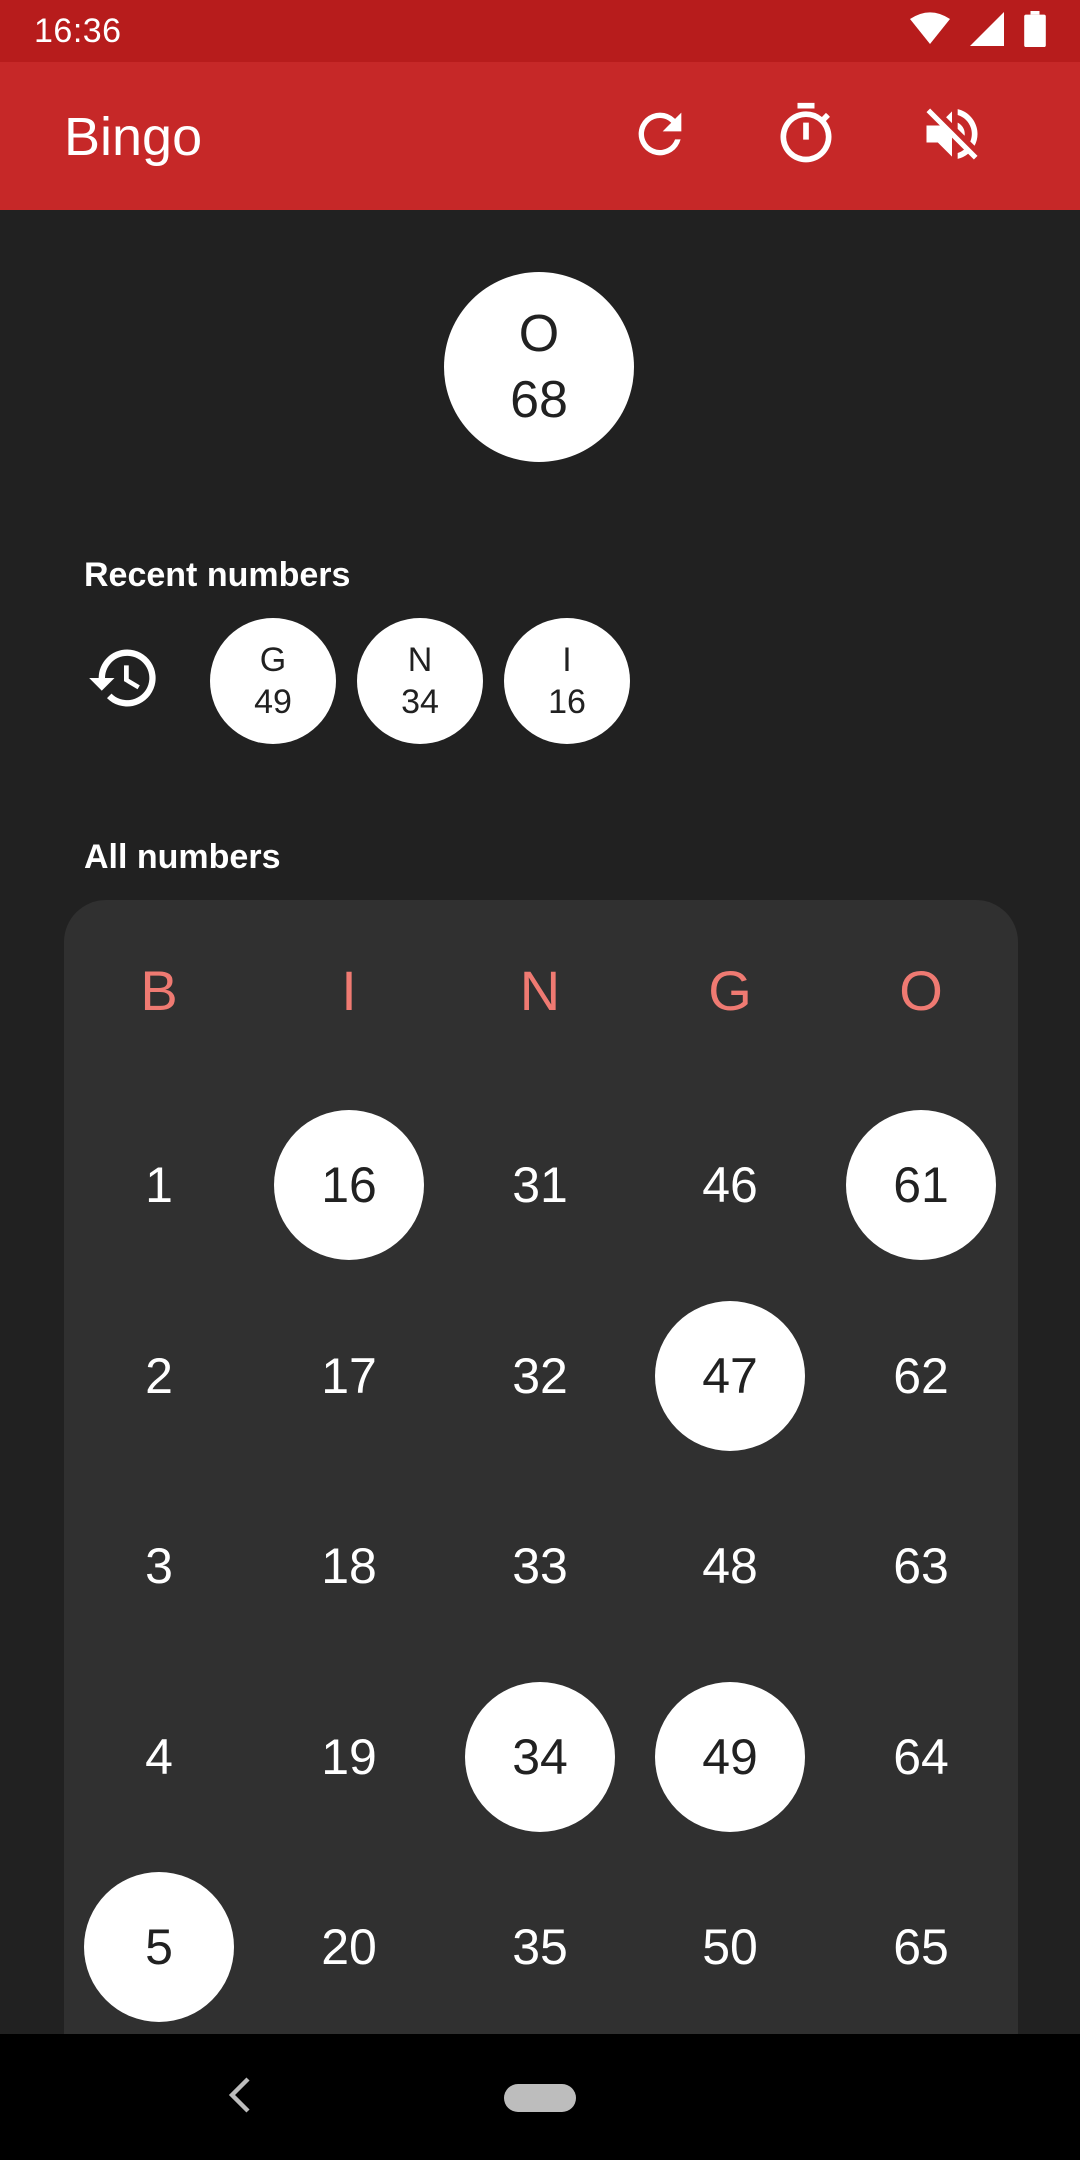 Image resolution: width=1080 pixels, height=2160 pixels. What do you see at coordinates (540, 136) in the screenshot?
I see `app-bar: Bingo` at bounding box center [540, 136].